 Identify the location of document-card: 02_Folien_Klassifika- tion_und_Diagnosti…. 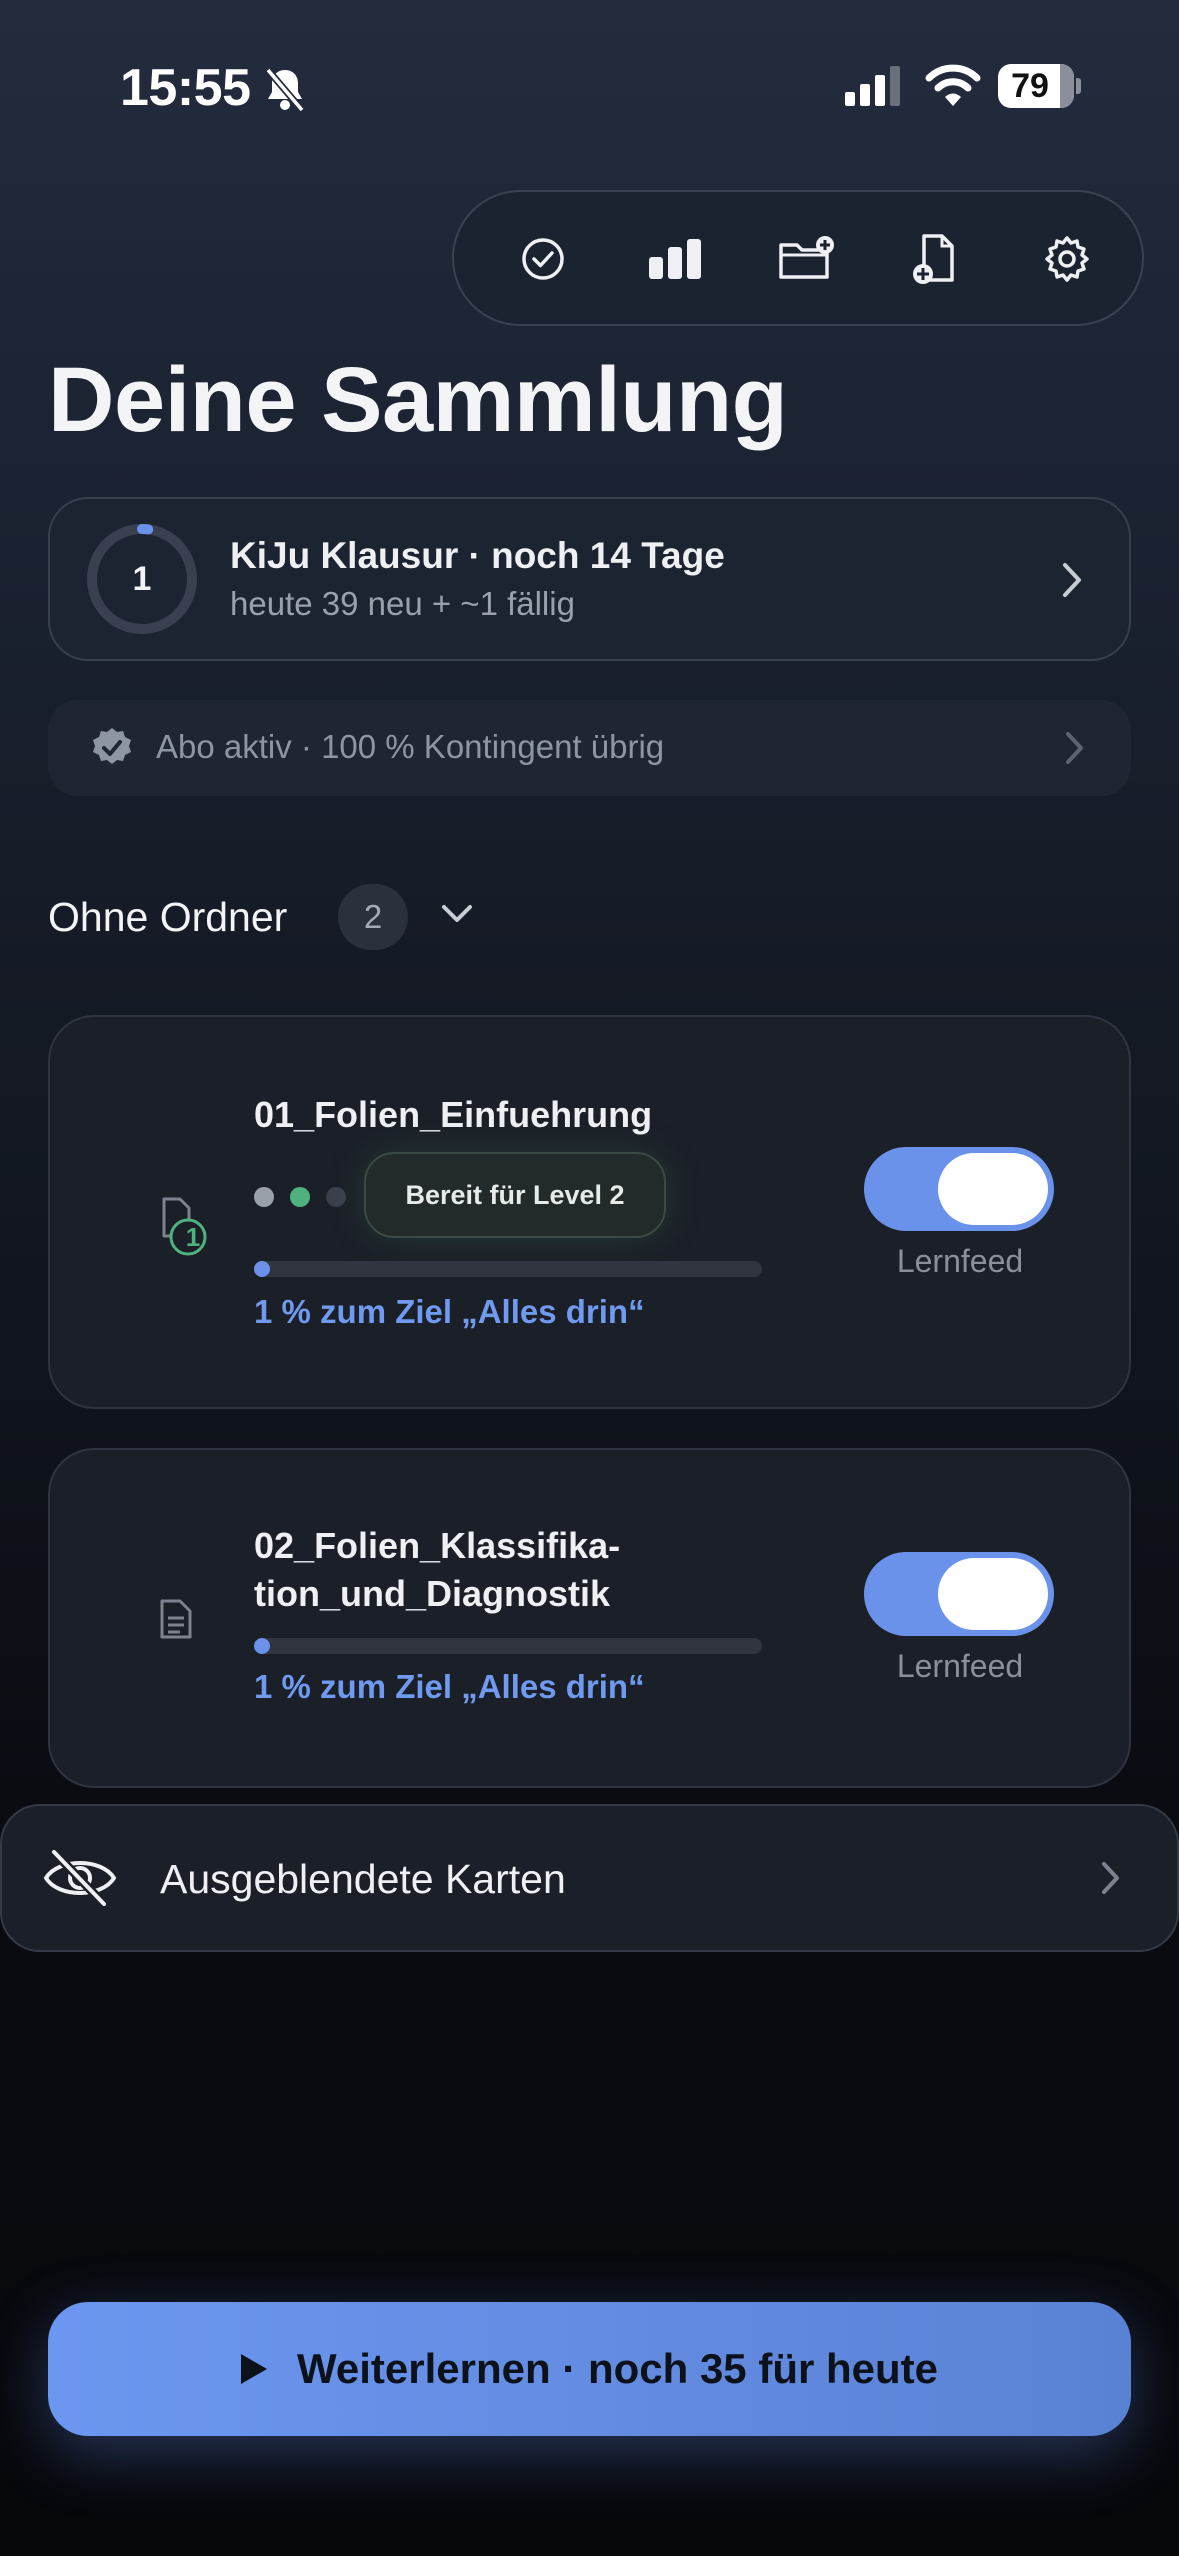
(589, 1618).